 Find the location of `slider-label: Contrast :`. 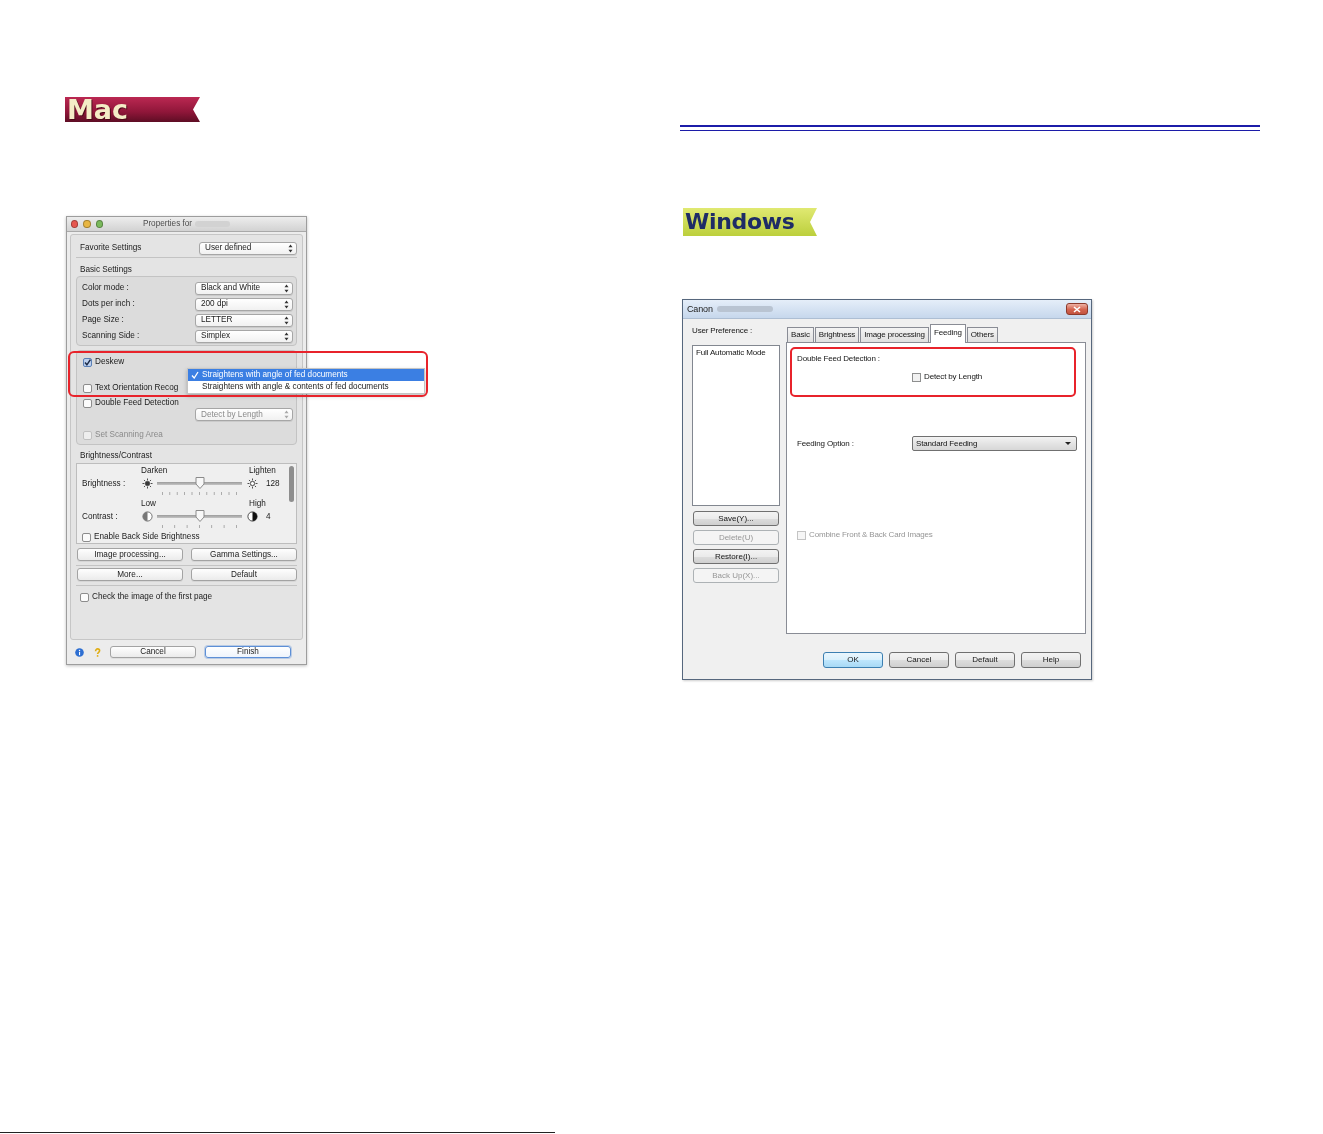

slider-label: Contrast : is located at coordinates (100, 516).